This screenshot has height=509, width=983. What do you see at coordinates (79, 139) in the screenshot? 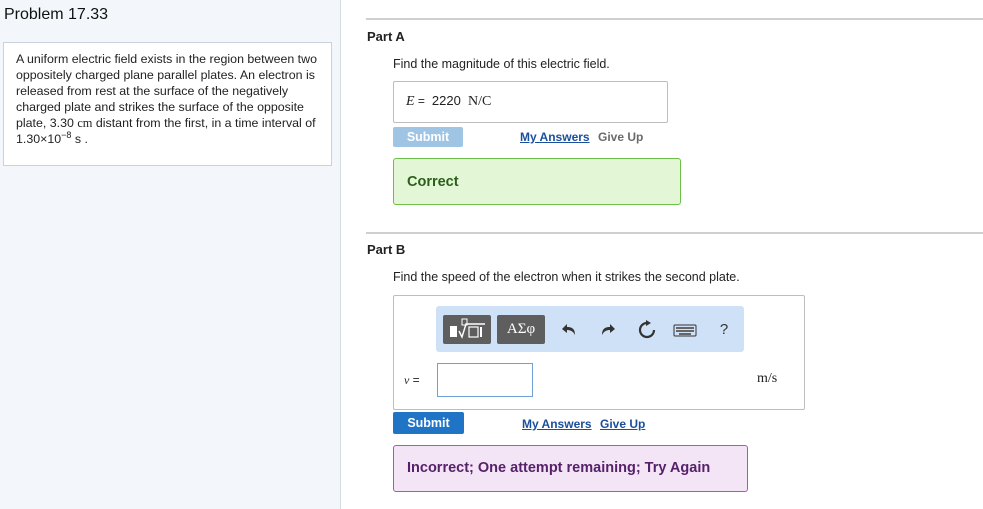
I see `problem-text-3: s .` at bounding box center [79, 139].